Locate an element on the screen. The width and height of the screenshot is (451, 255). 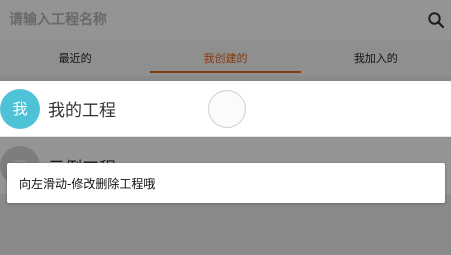
avatar: 我 is located at coordinates (20, 108).